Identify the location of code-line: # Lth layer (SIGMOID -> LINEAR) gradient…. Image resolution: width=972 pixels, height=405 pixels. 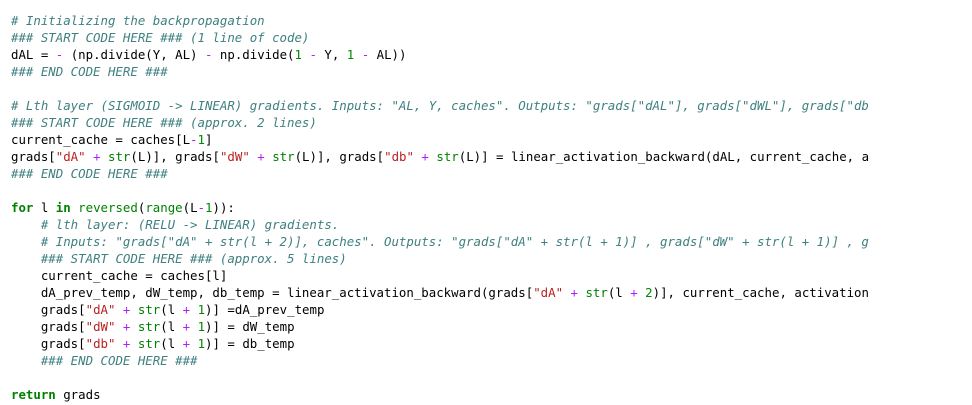
(440, 105).